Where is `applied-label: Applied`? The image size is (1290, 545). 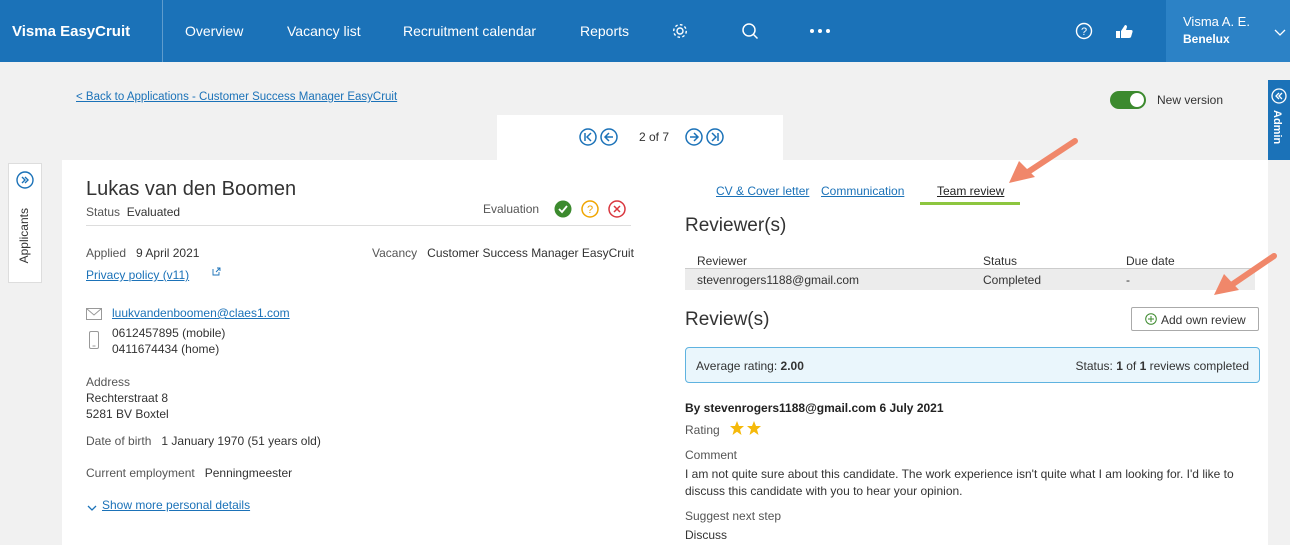 applied-label: Applied is located at coordinates (106, 253).